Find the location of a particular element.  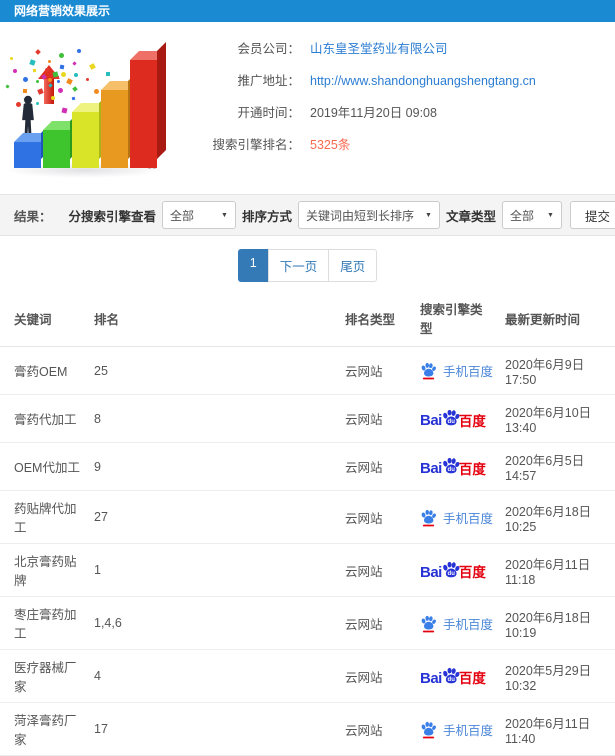

promo-url-link: http://www.shandonghuangshengtang.cn is located at coordinates (423, 81).